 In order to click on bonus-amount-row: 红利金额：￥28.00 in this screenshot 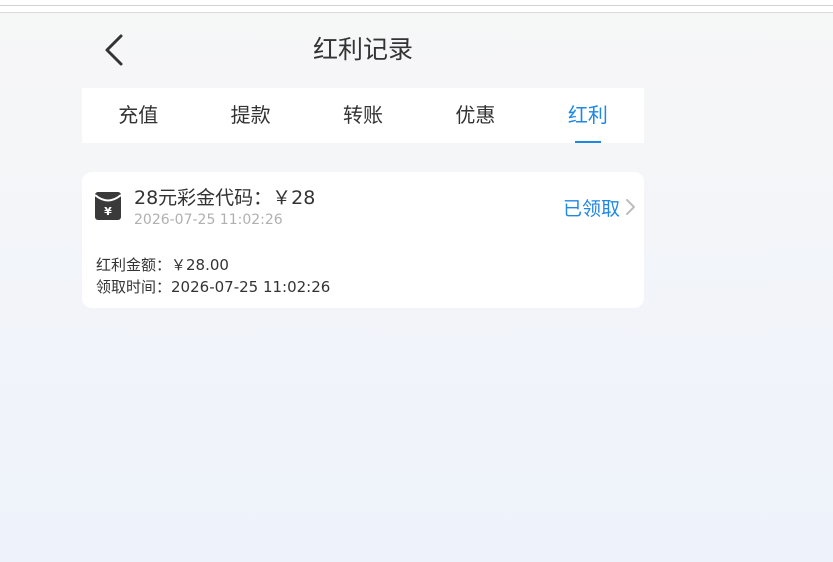, I will do `click(162, 264)`.